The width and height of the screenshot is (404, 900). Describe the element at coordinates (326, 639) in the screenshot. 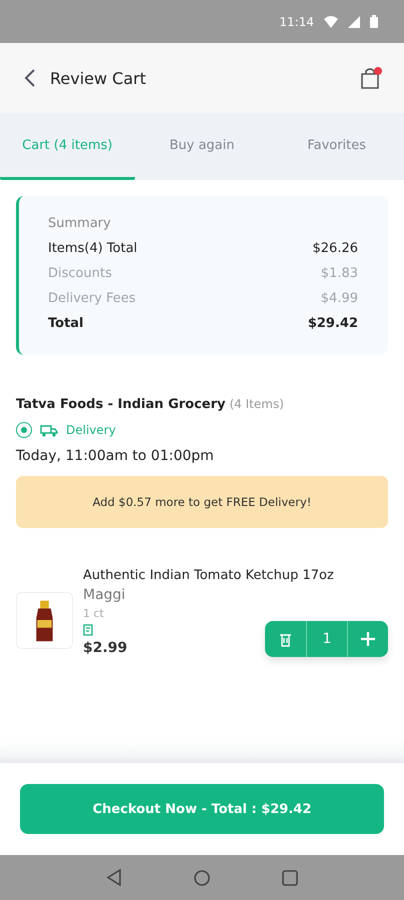

I see `quantity-value: 1` at that location.